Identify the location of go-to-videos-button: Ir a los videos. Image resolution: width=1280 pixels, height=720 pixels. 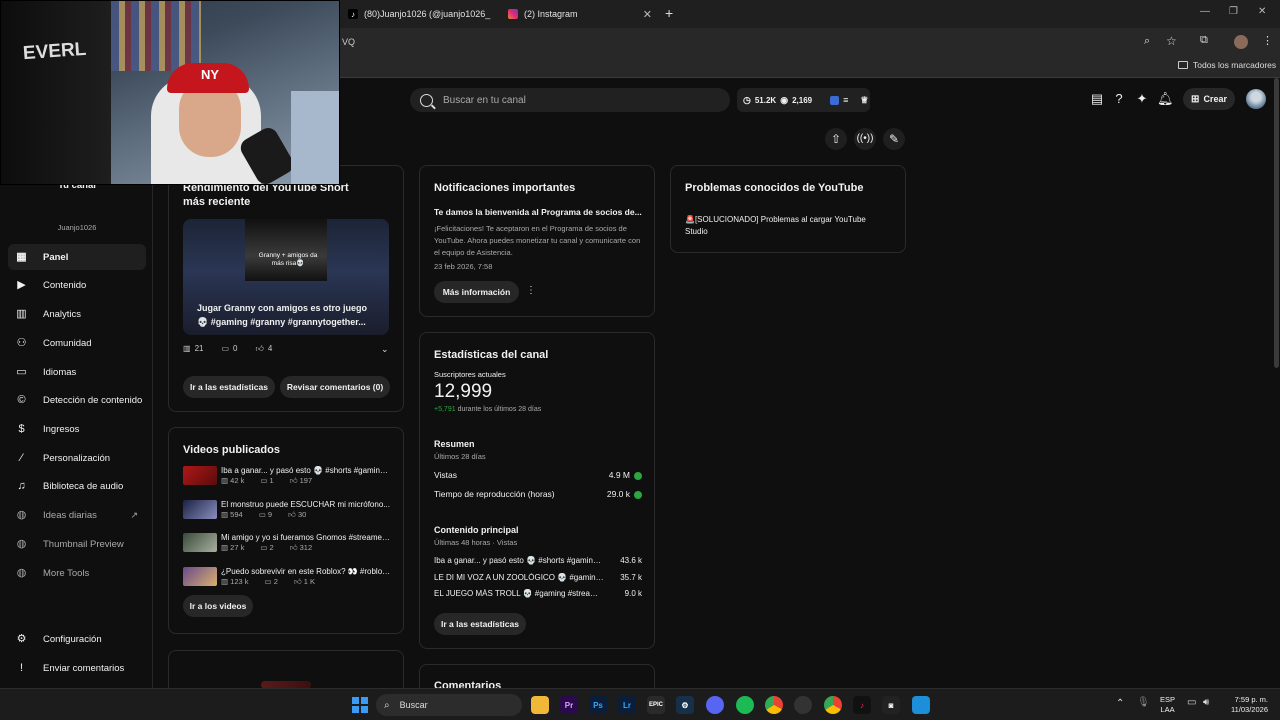
(218, 606).